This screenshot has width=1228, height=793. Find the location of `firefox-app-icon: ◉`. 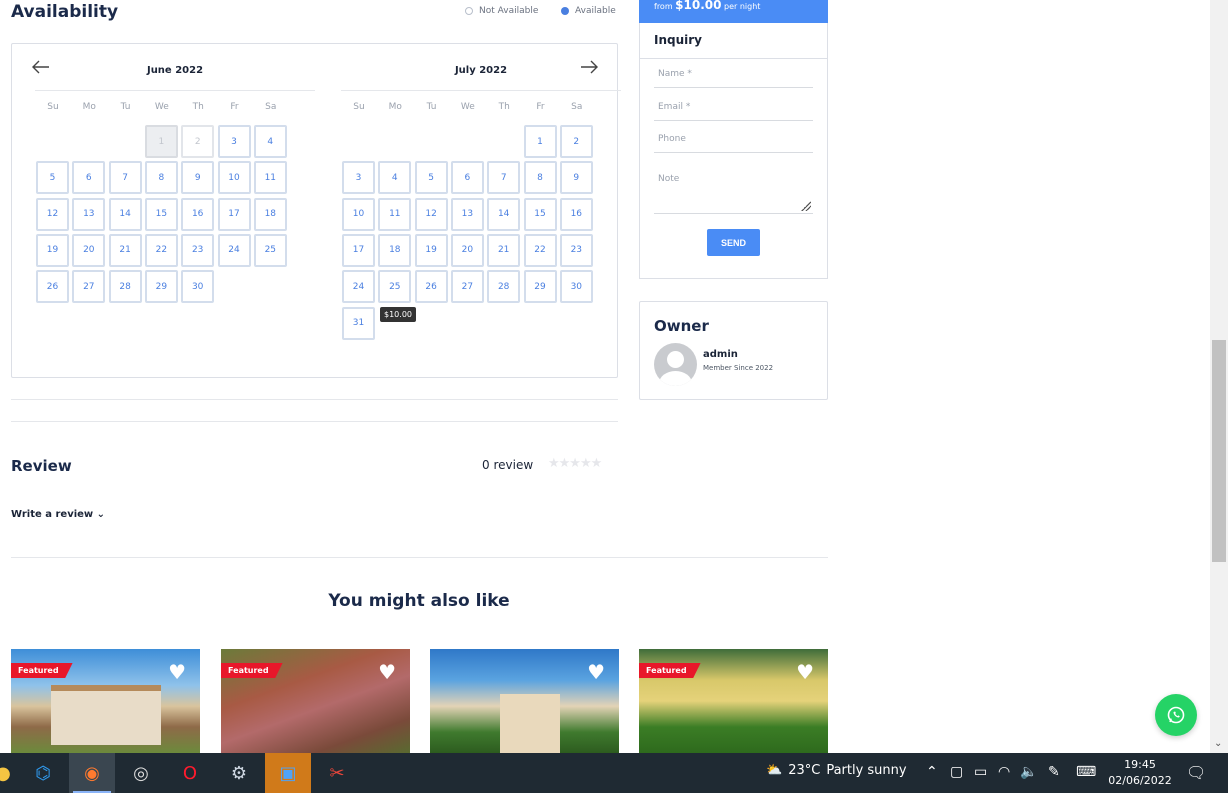

firefox-app-icon: ◉ is located at coordinates (92, 773).